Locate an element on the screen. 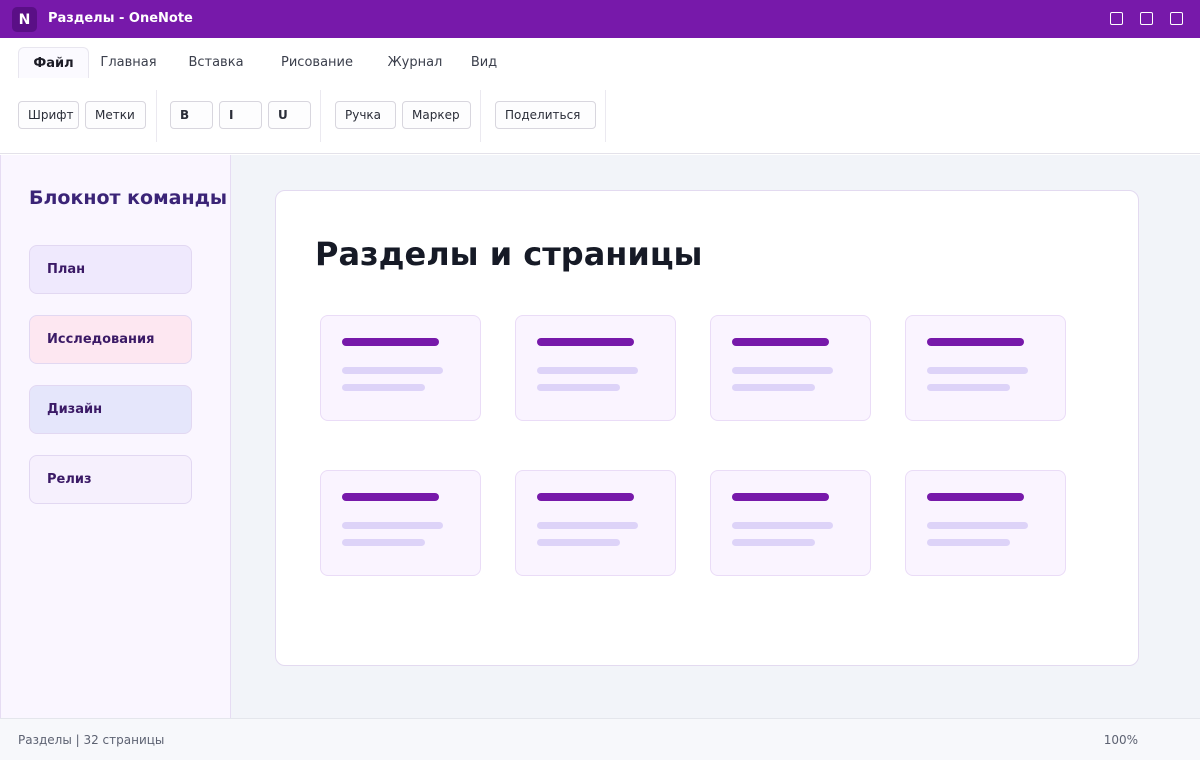 Image resolution: width=1200 pixels, height=760 pixels. tab-insert: Вставка is located at coordinates (216, 62).